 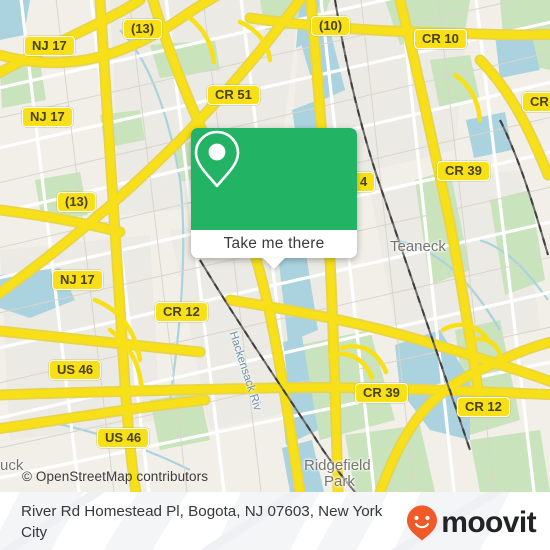 I want to click on take-me-there-card: Take me there, so click(x=274, y=198).